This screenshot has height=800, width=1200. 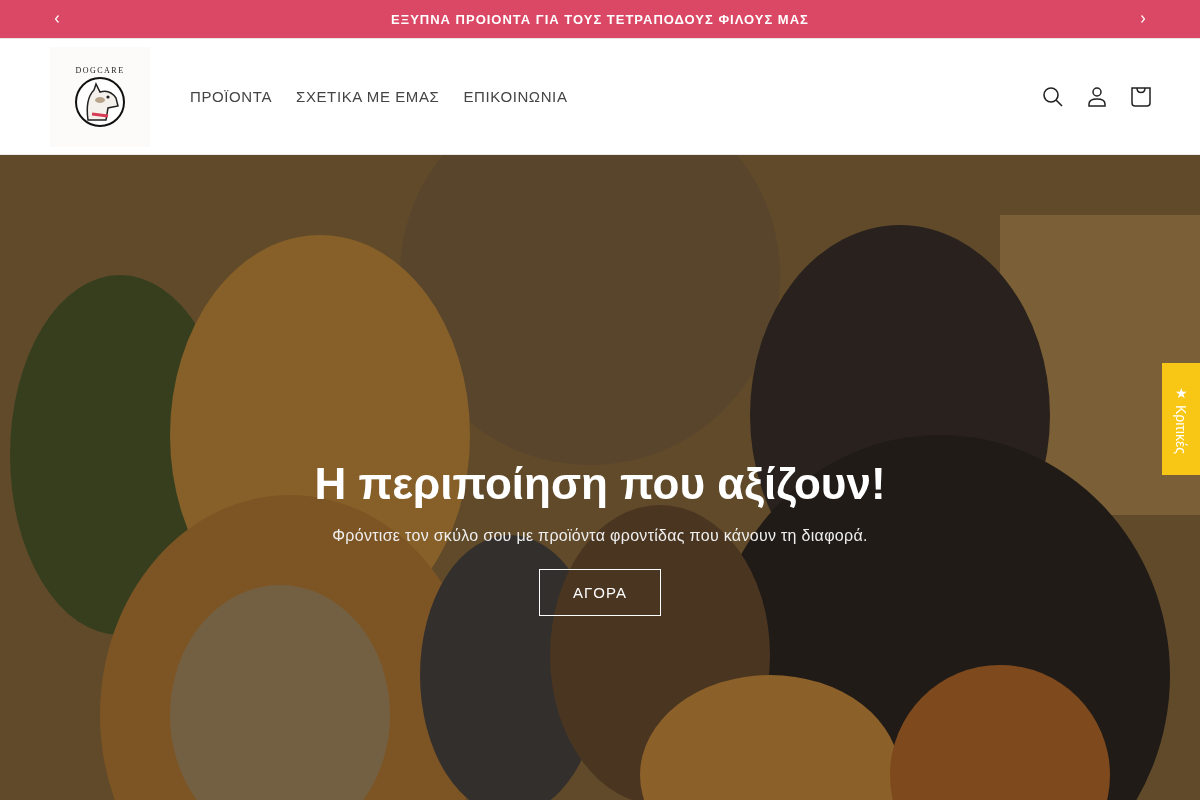 I want to click on account-icon, so click(x=1097, y=96).